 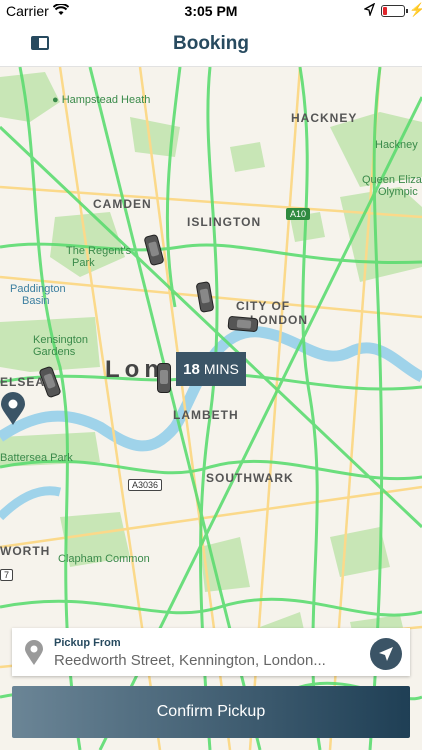 I want to click on map-label-camden: CAMDEN, so click(x=122, y=204).